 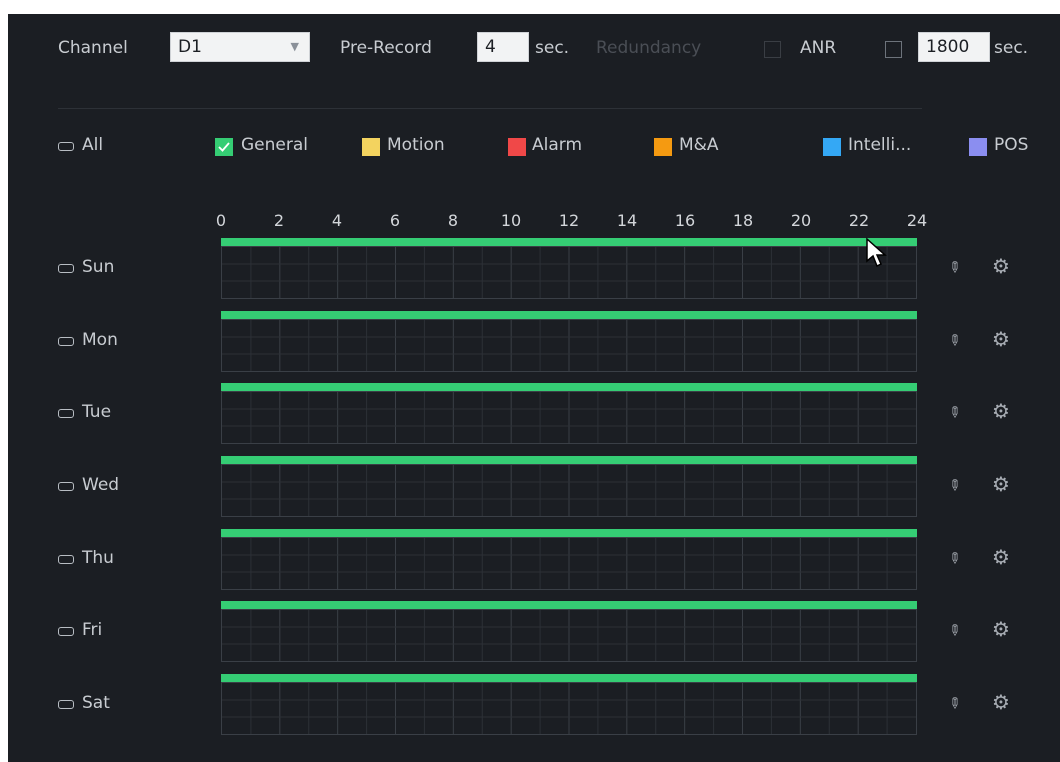 What do you see at coordinates (190, 47) in the screenshot?
I see `channel-value: D1` at bounding box center [190, 47].